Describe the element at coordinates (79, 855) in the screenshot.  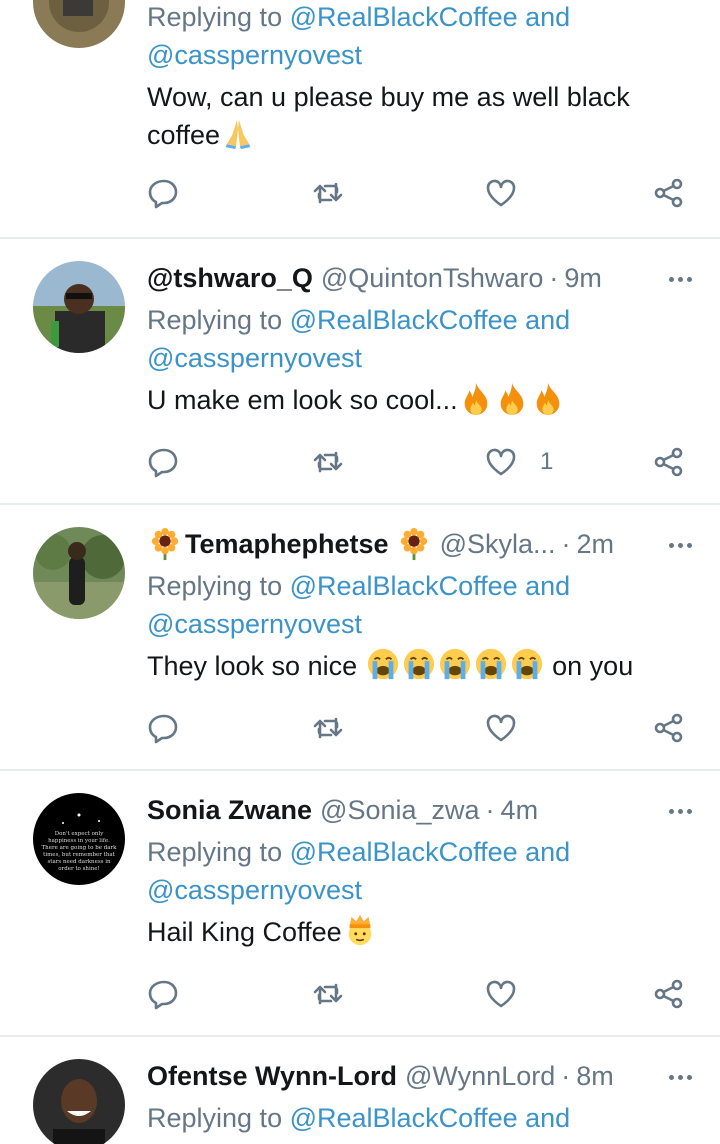
I see `avatar-quote-line: times, but remember that` at that location.